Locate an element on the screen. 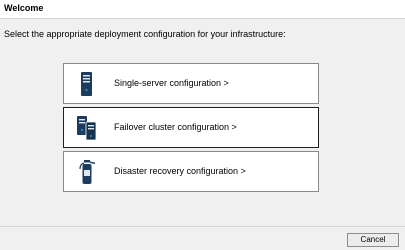 The width and height of the screenshot is (405, 250). header-bar: Welcome is located at coordinates (202, 9).